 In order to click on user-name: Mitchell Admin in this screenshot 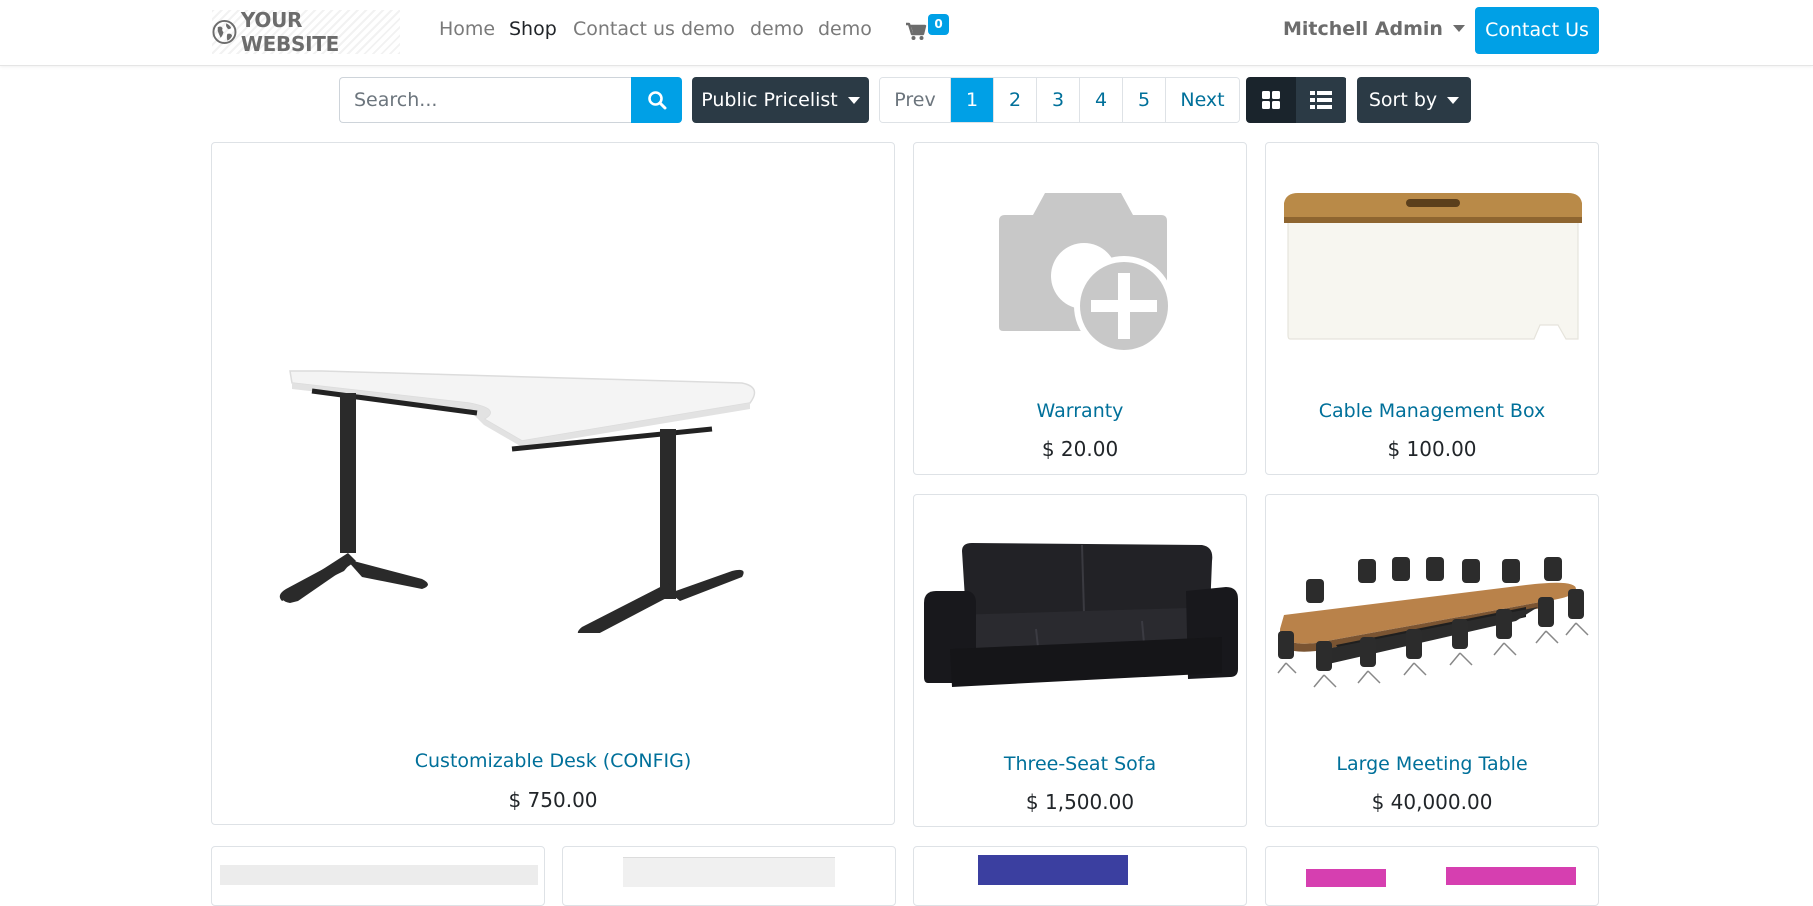, I will do `click(1363, 29)`.